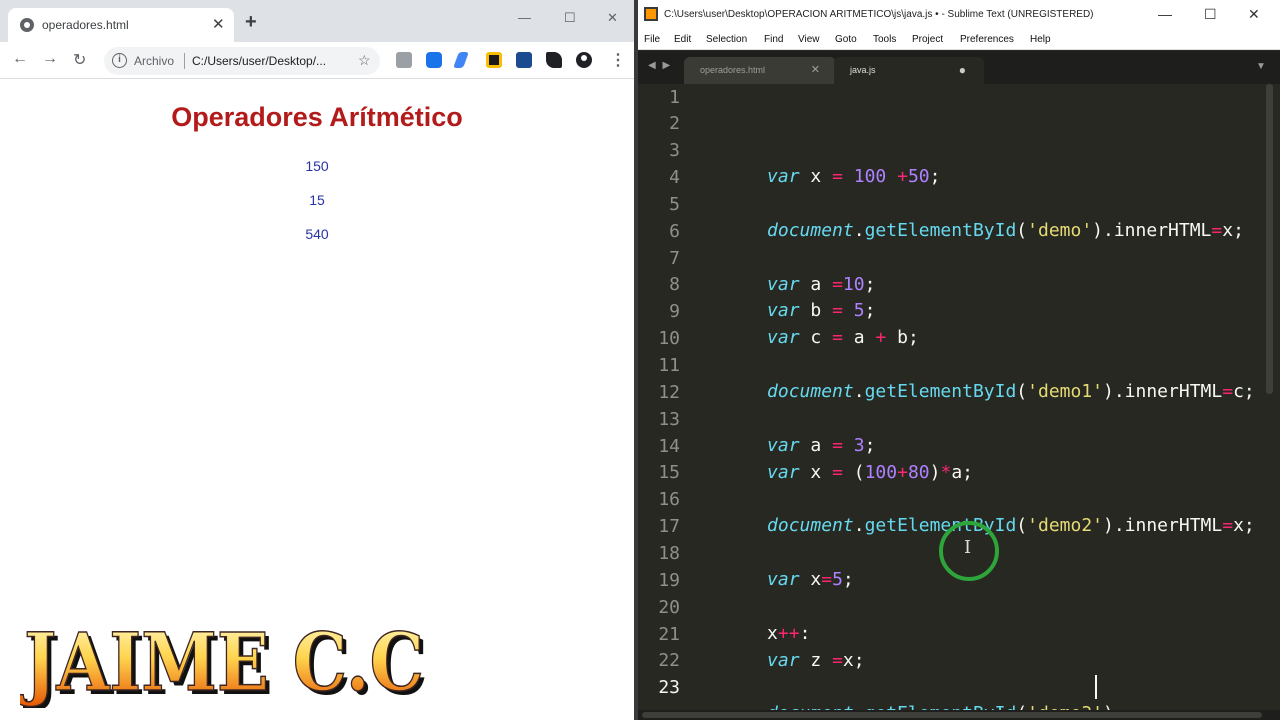 The image size is (1280, 720). Describe the element at coordinates (524, 60) in the screenshot. I see `ext-bookmark-icon` at that location.